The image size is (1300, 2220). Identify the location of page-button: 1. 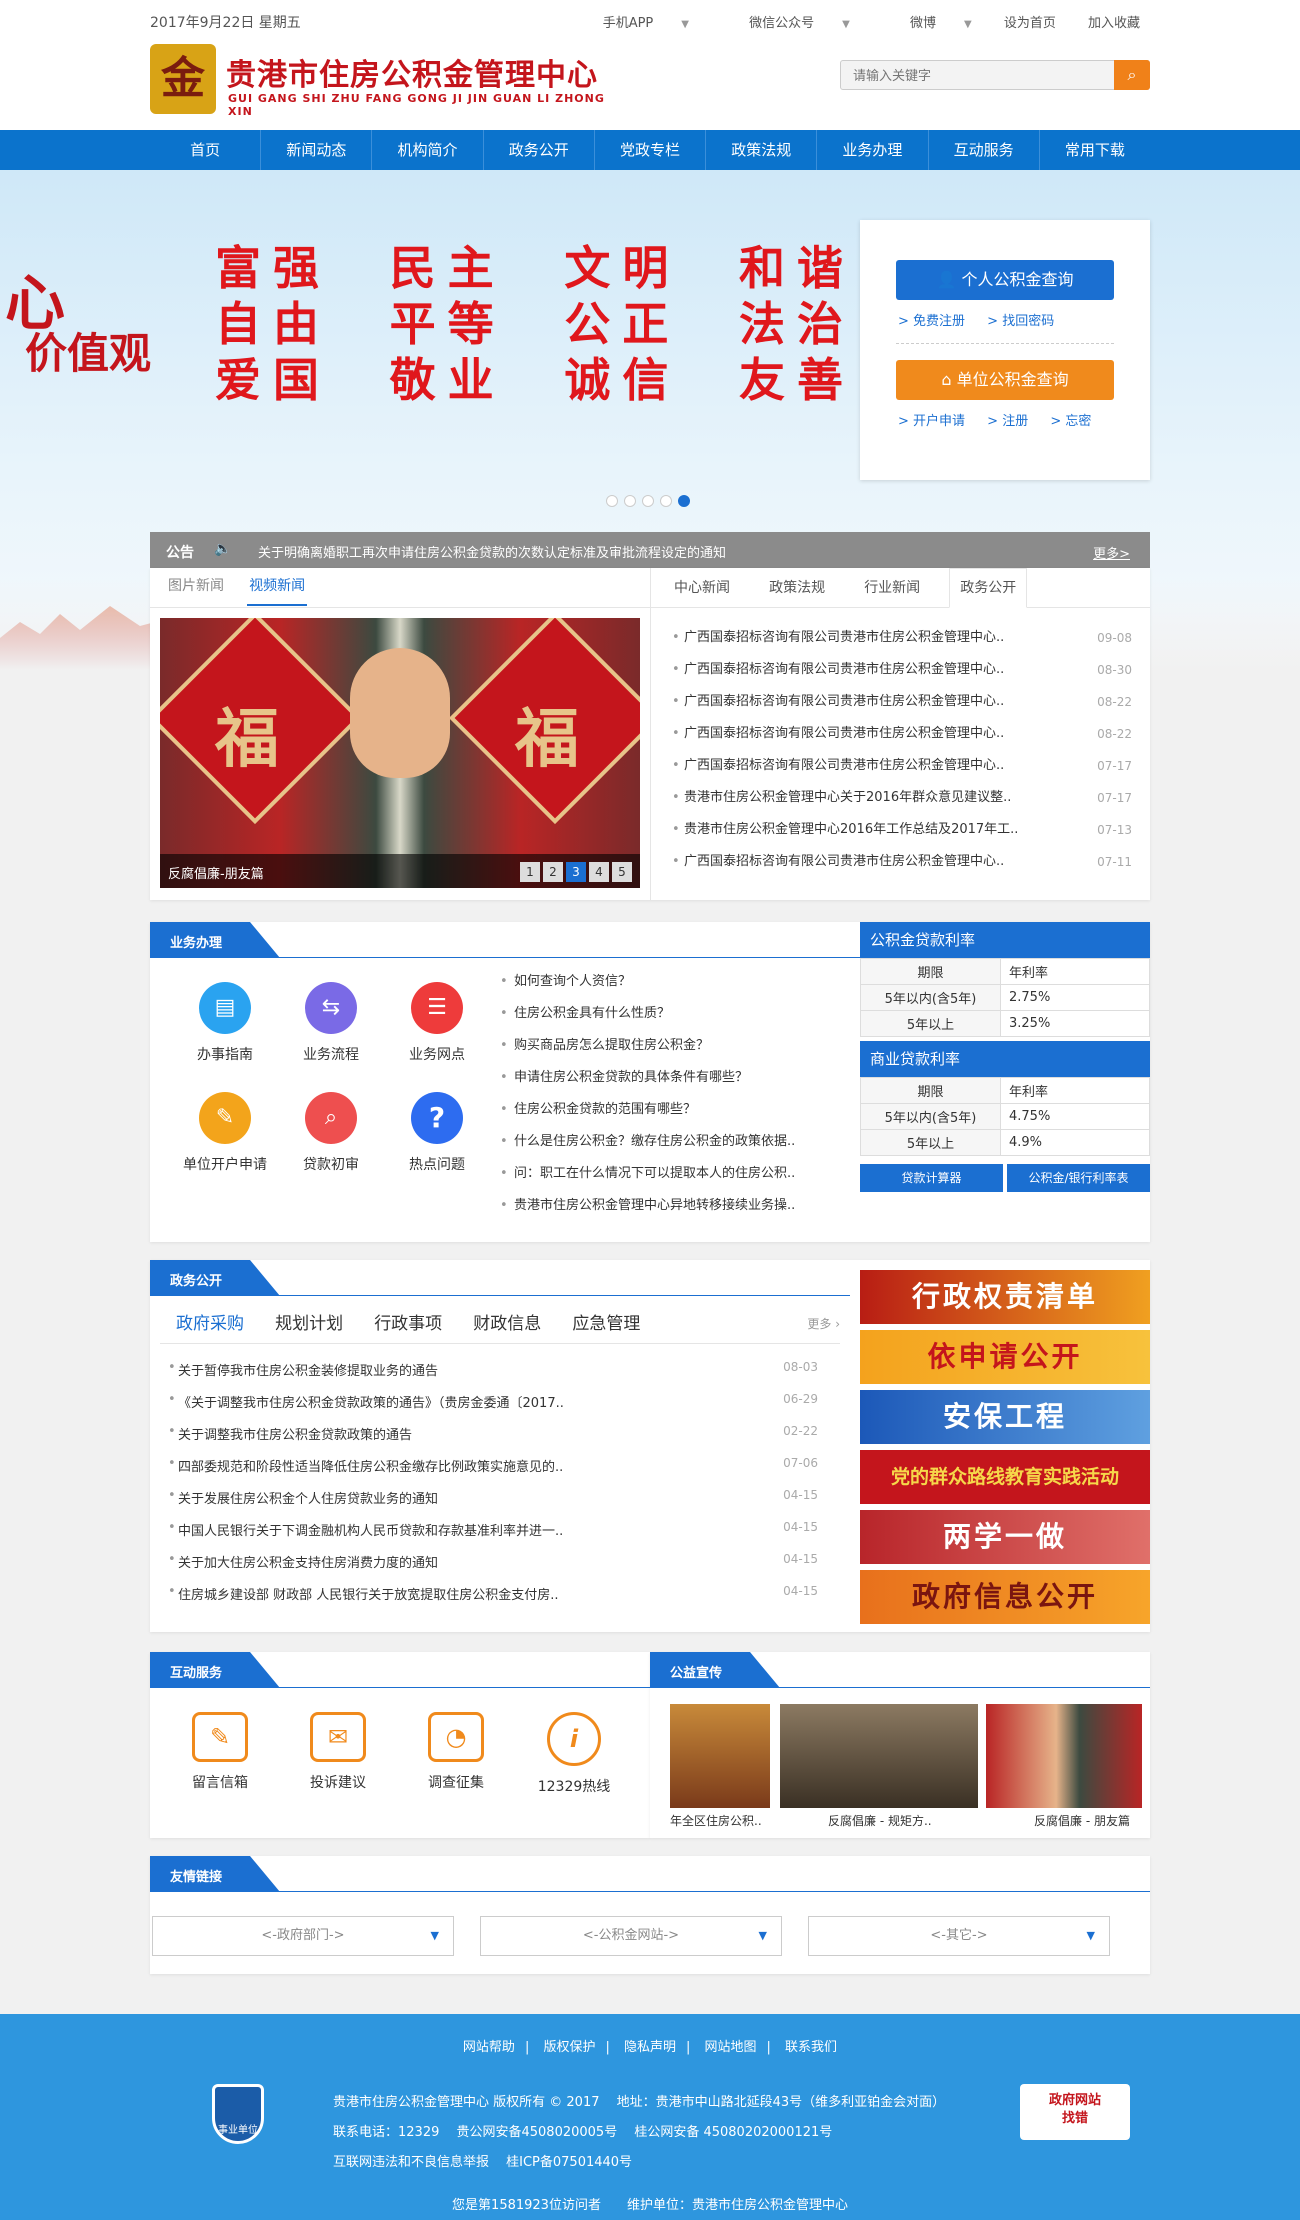
(530, 872).